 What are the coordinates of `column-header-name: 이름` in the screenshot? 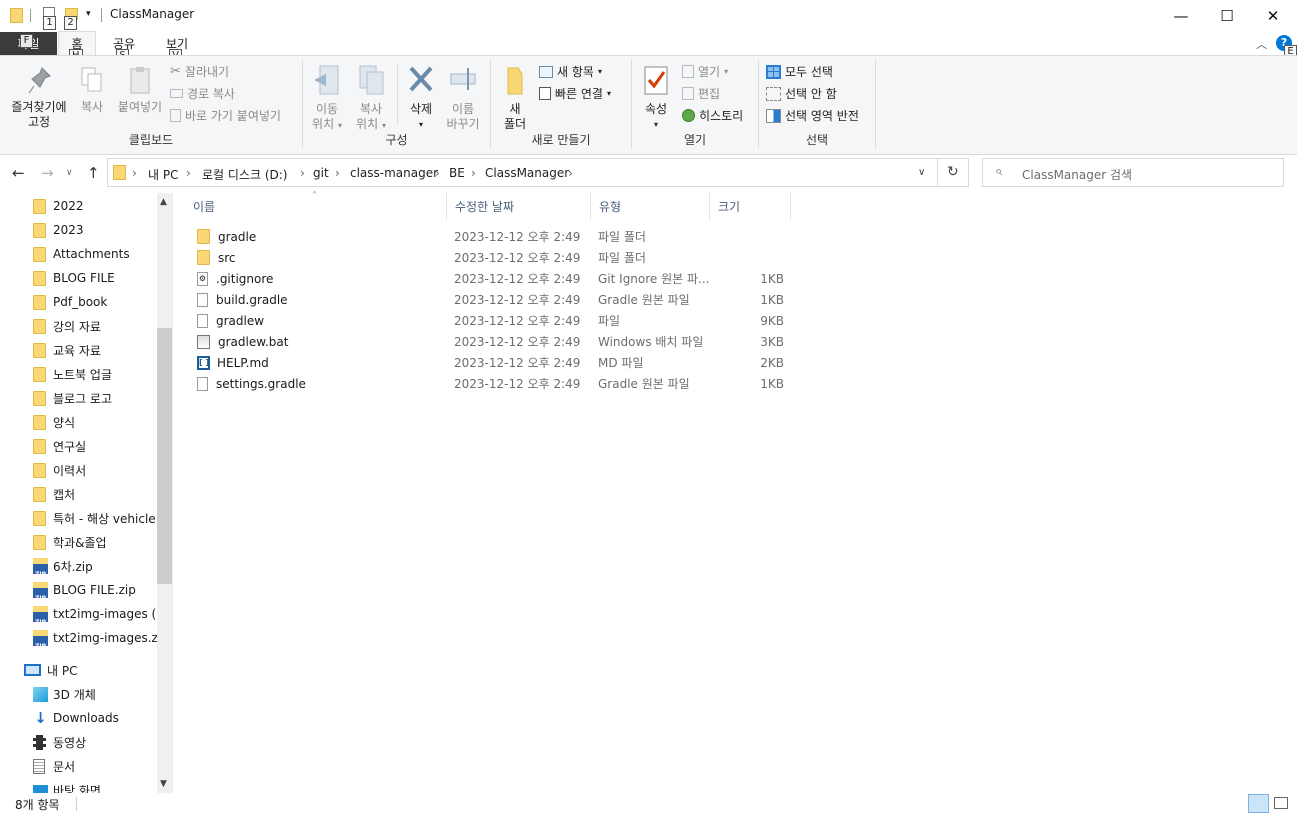 It's located at (316, 206).